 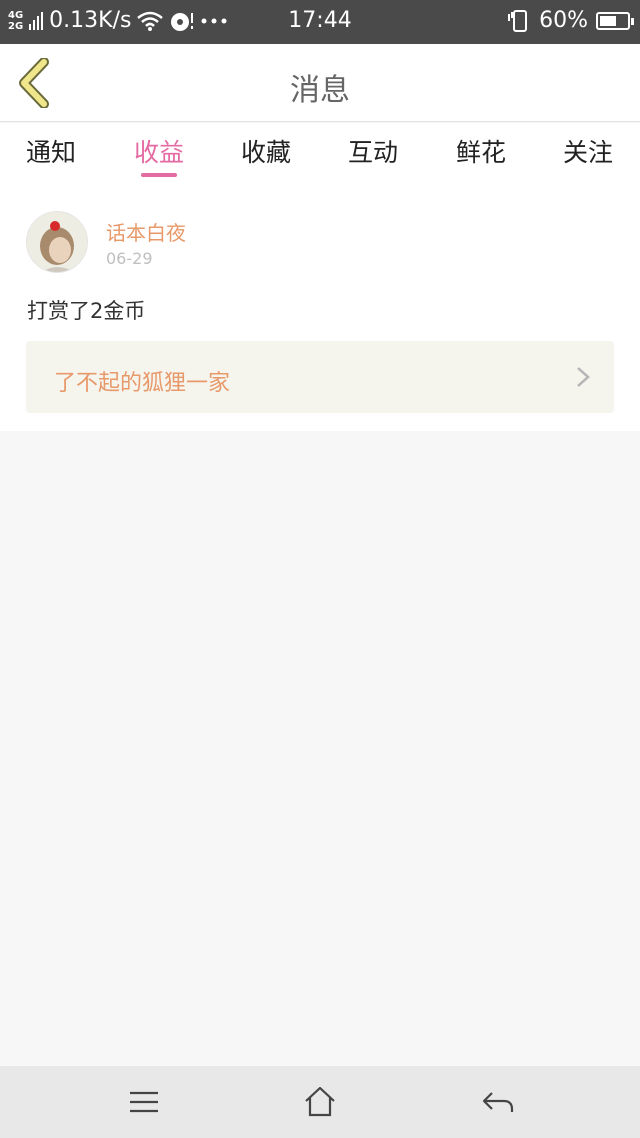 What do you see at coordinates (563, 20) in the screenshot?
I see `battery-percent: 60%` at bounding box center [563, 20].